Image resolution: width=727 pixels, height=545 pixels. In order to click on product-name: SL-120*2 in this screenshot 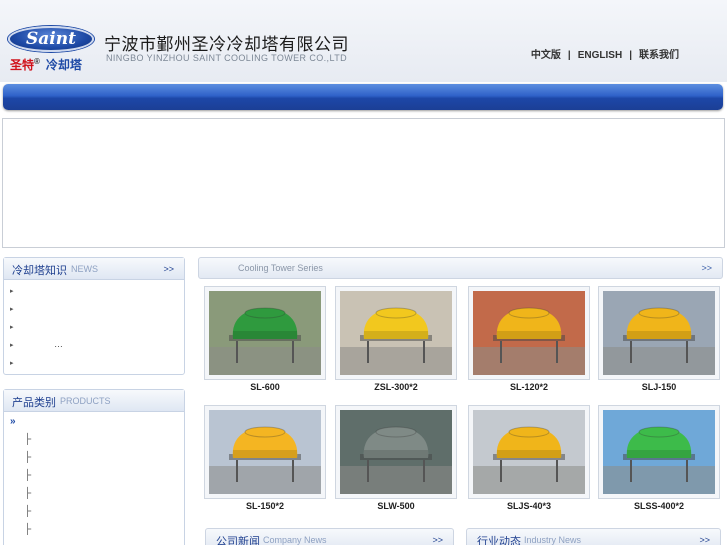, I will do `click(529, 387)`.